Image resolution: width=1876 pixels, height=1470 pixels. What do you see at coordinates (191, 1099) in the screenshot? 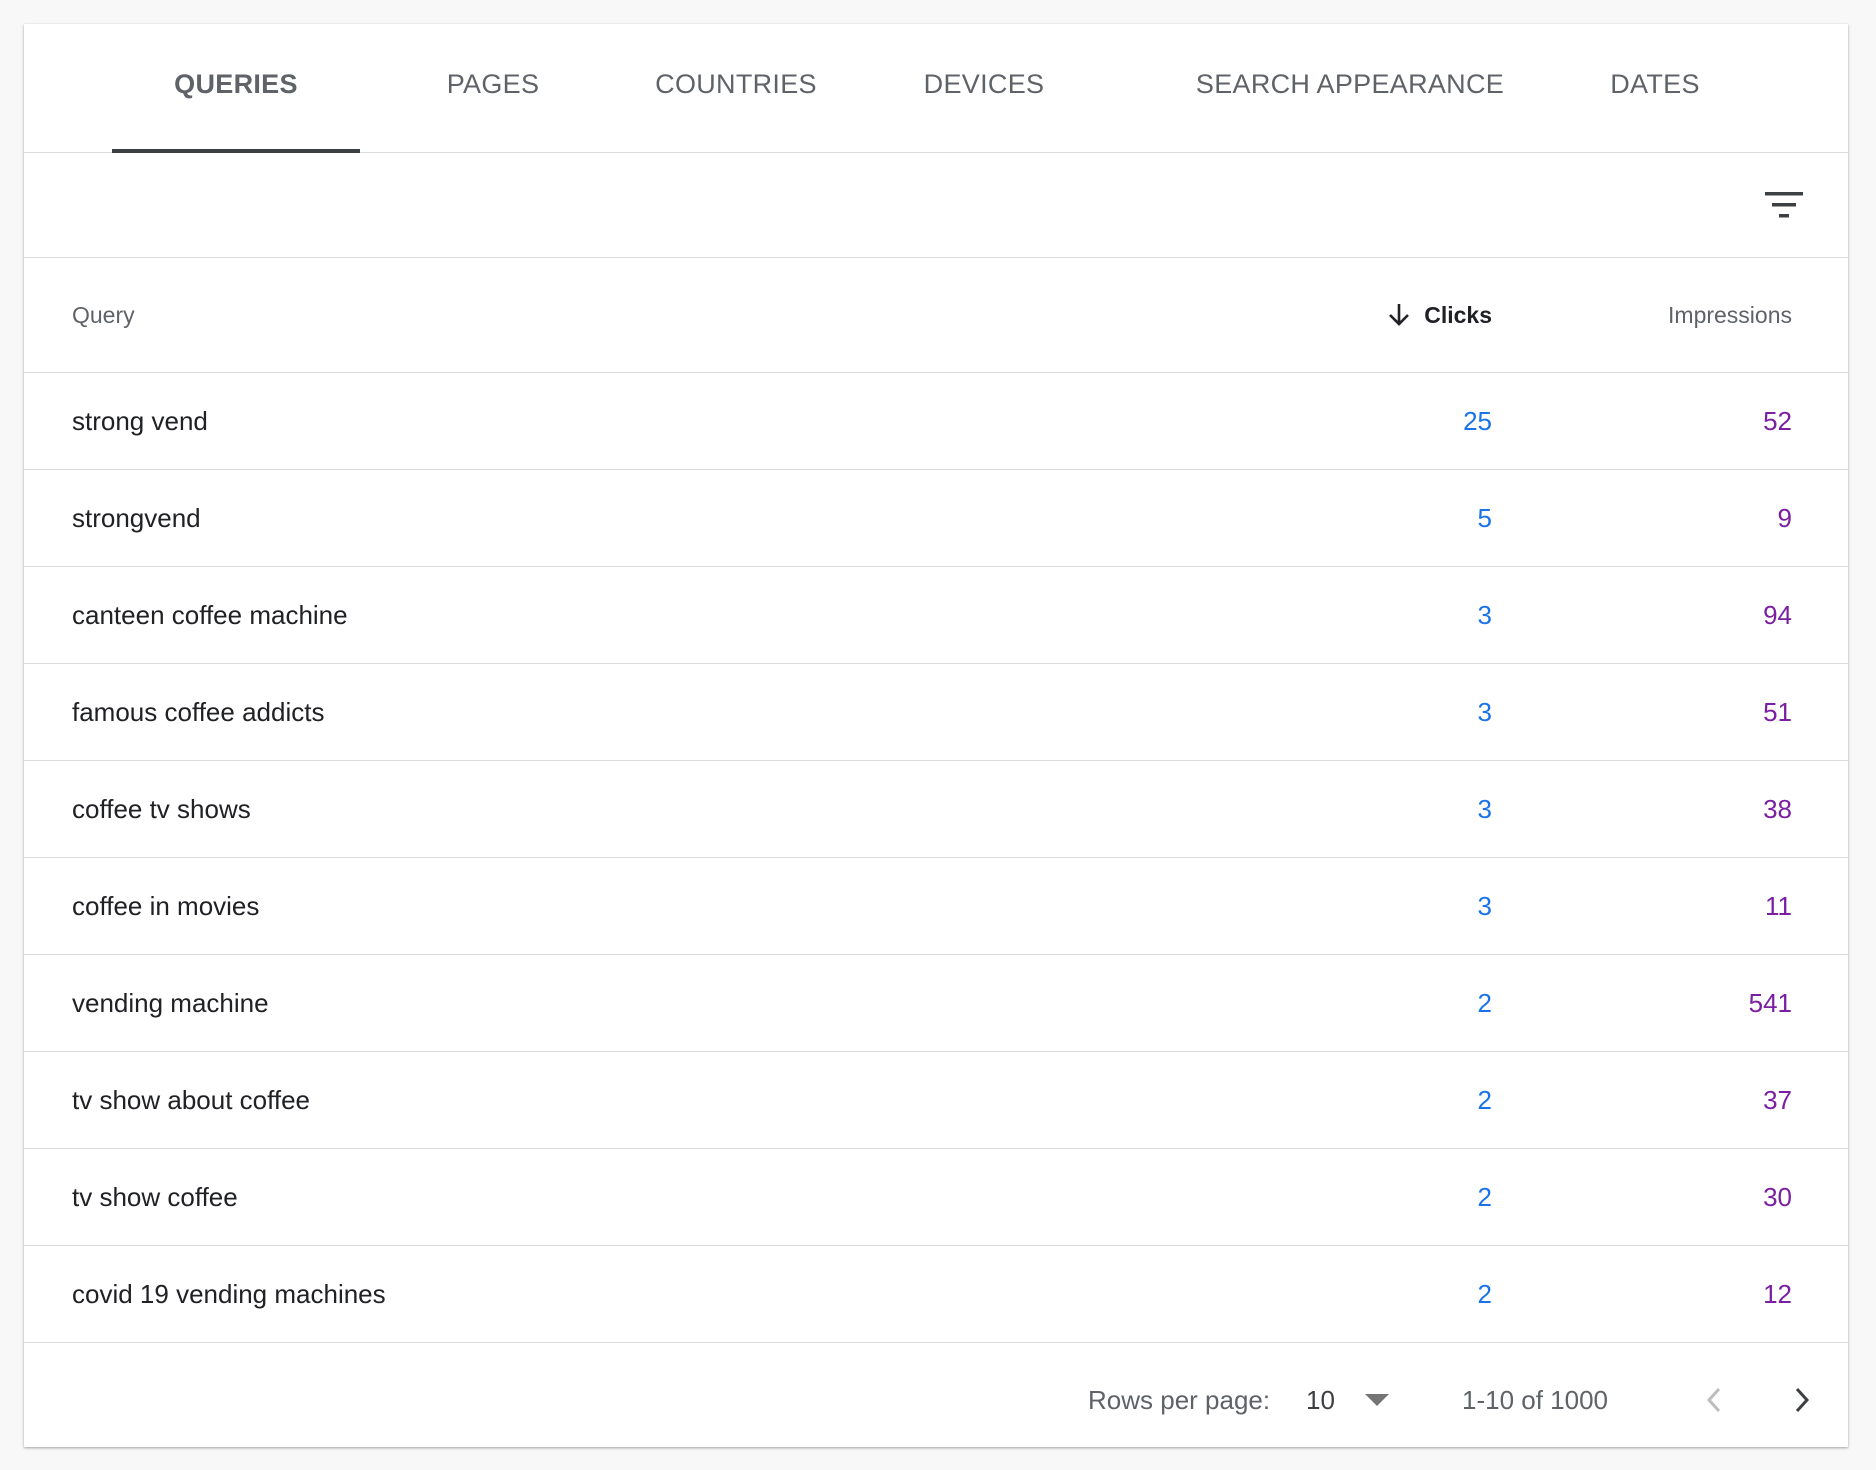
I see `query-cell: tv show about coffee` at bounding box center [191, 1099].